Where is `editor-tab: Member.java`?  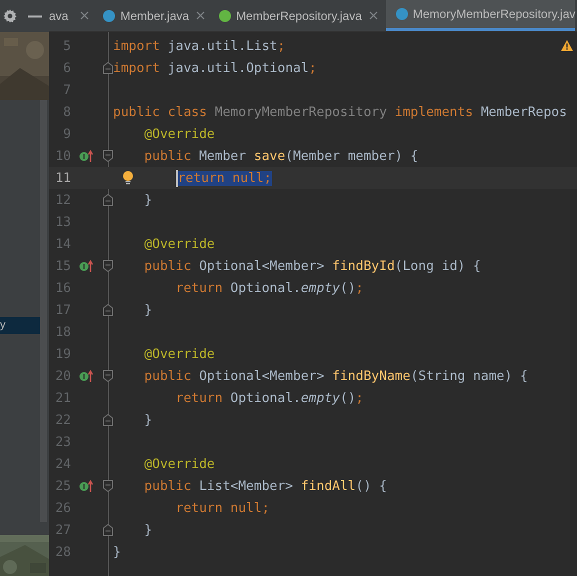 editor-tab: Member.java is located at coordinates (155, 15).